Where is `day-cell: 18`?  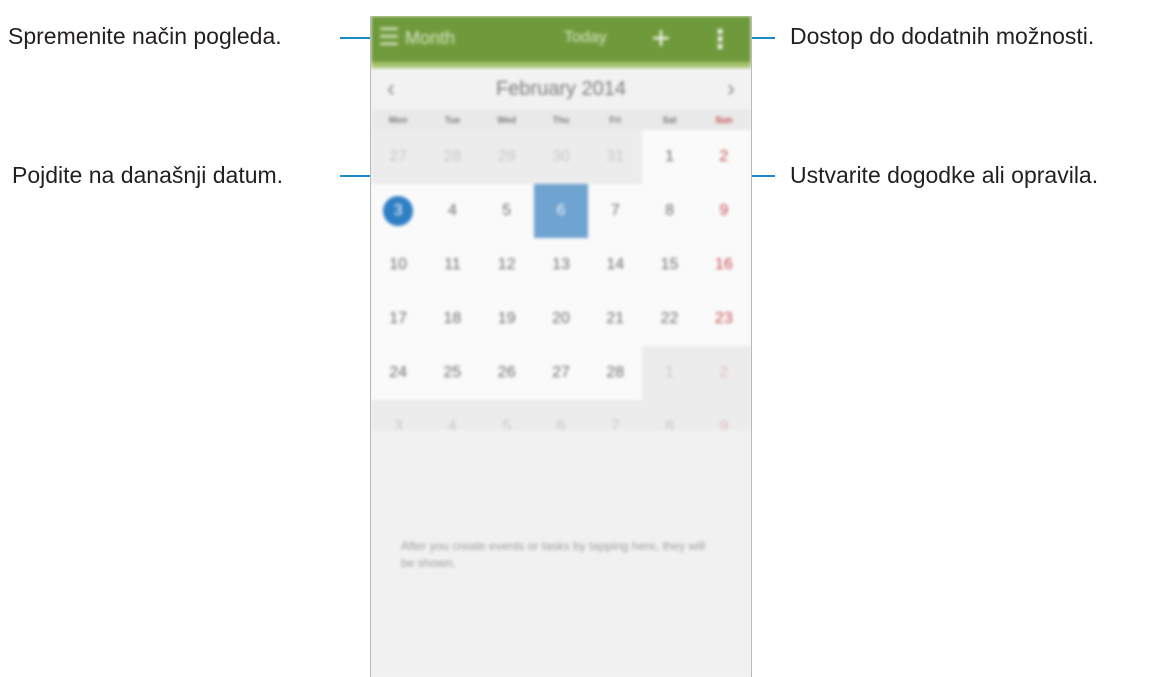 day-cell: 18 is located at coordinates (452, 319).